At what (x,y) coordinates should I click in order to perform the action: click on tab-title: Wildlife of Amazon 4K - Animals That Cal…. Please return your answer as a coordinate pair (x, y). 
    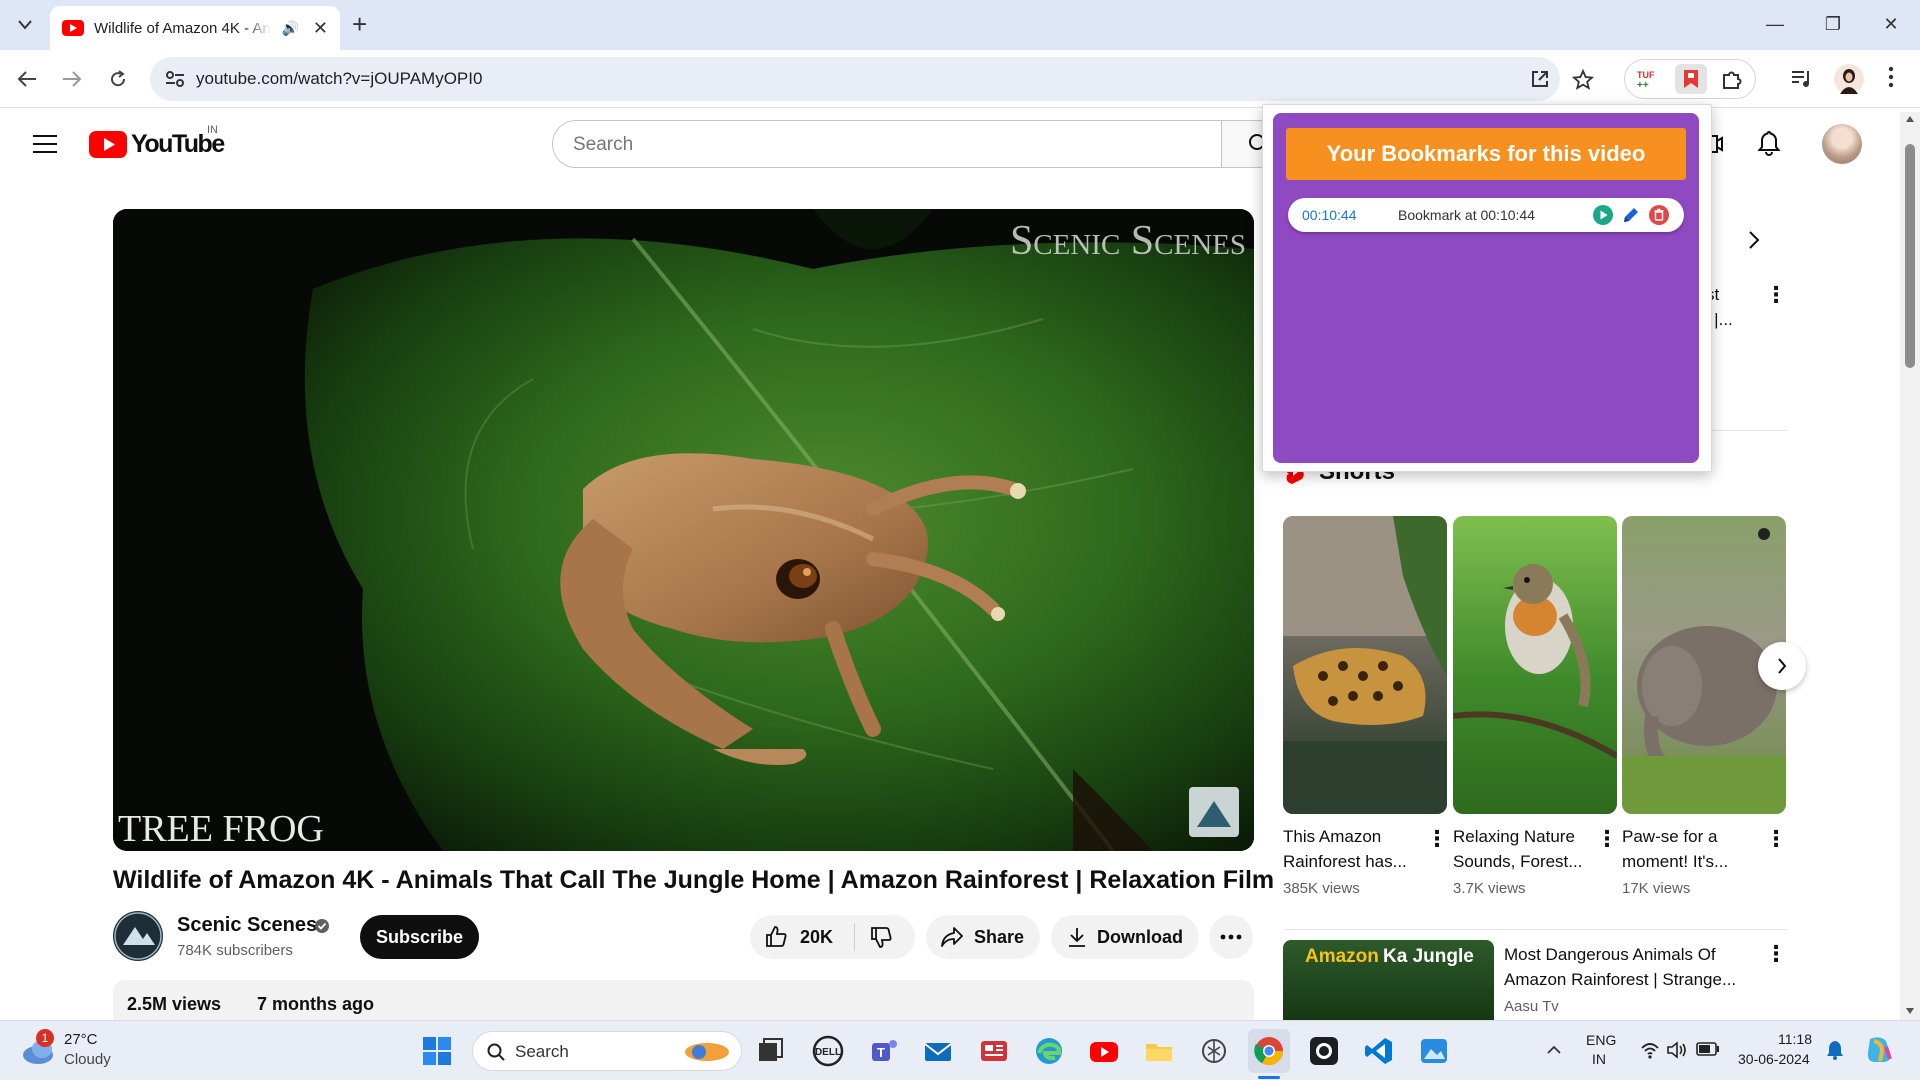
    Looking at the image, I should click on (182, 28).